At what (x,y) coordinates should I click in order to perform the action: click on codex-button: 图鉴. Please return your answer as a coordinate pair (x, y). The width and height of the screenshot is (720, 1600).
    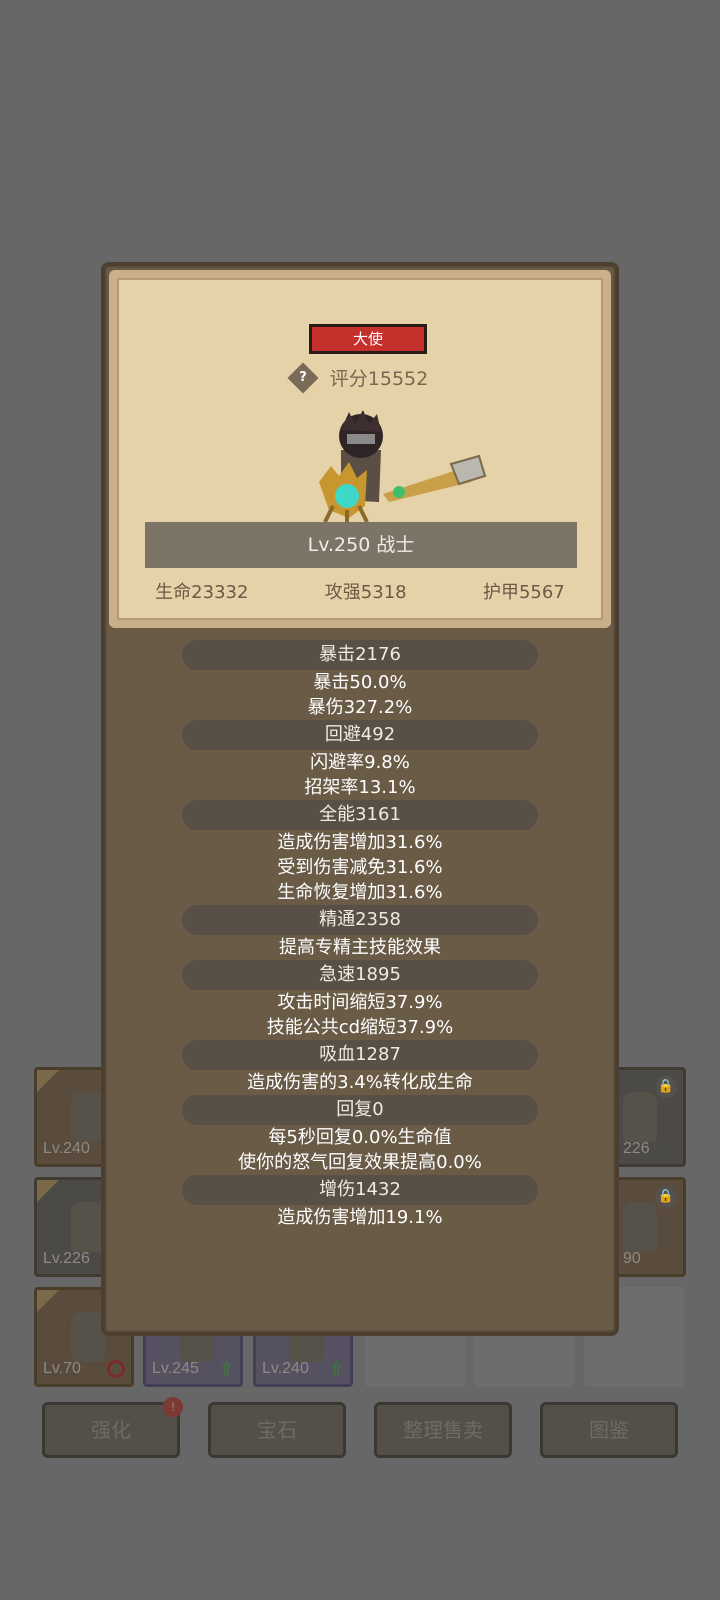
    Looking at the image, I should click on (609, 1430).